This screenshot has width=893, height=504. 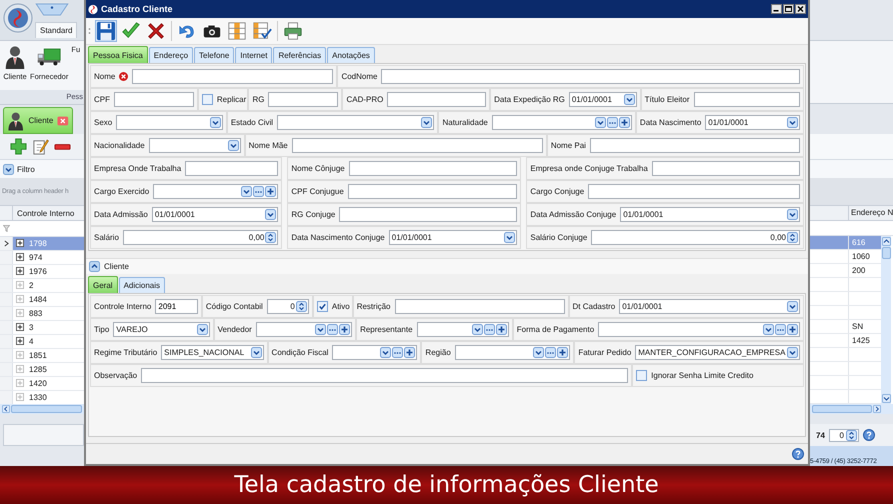 I want to click on dropdown-field: MANTER_CONFIGURACAO_EMPRESA, so click(x=717, y=352).